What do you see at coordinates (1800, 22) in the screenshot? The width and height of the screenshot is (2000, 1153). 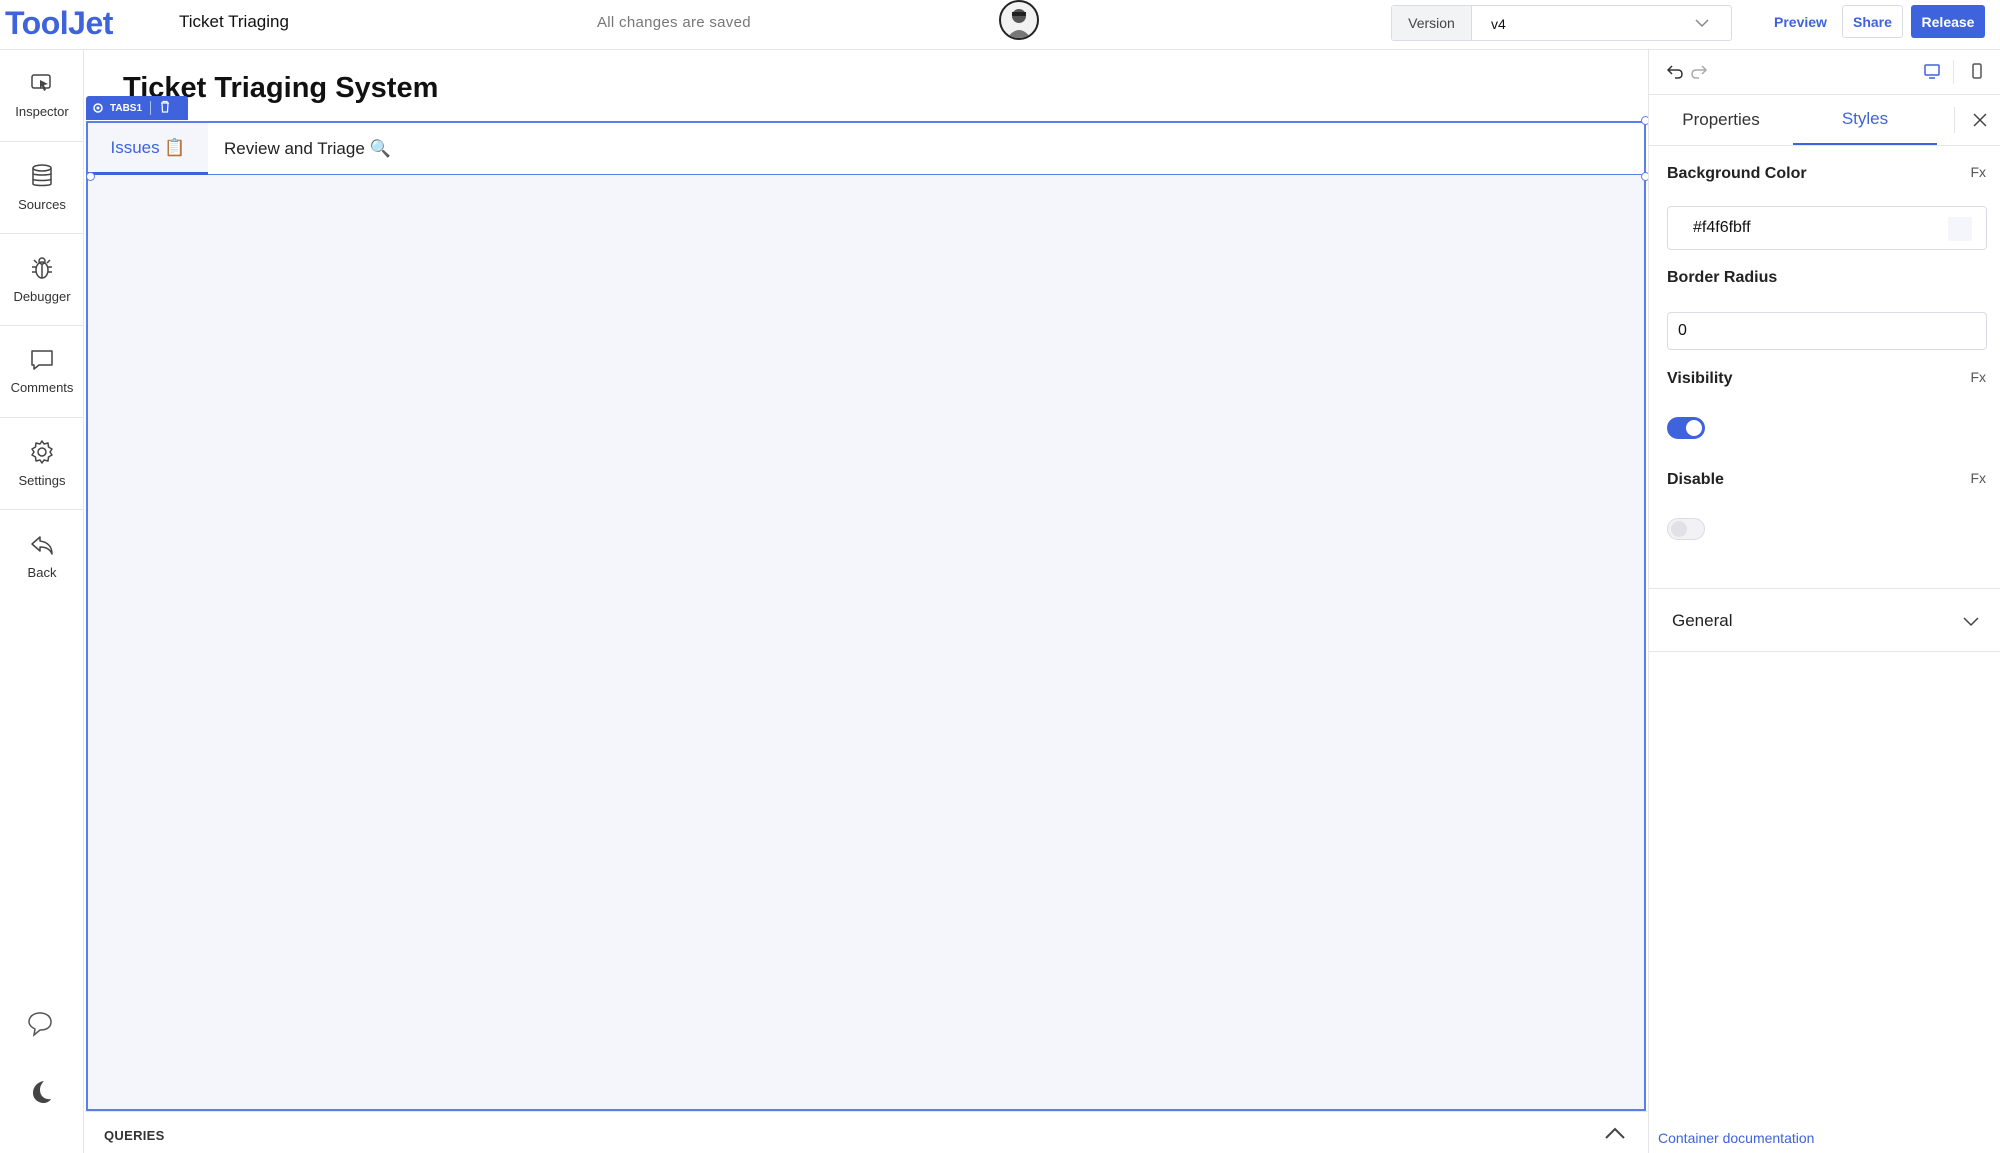 I see `preview-button: Preview` at bounding box center [1800, 22].